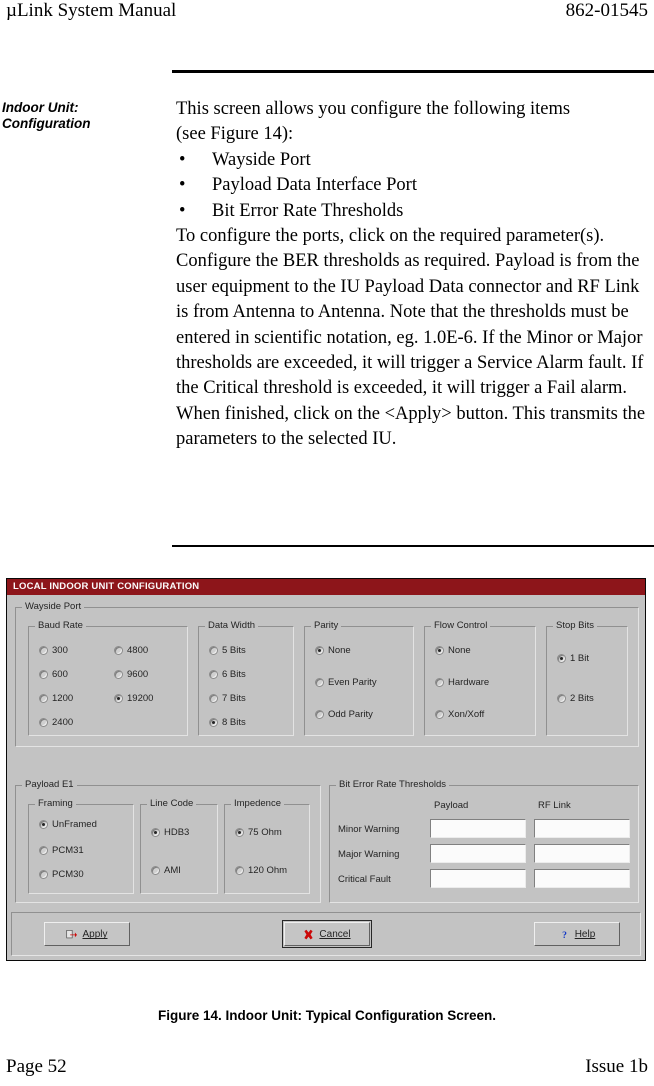  Describe the element at coordinates (235, 134) in the screenshot. I see `intro-line-2: (see Figure 14):` at that location.